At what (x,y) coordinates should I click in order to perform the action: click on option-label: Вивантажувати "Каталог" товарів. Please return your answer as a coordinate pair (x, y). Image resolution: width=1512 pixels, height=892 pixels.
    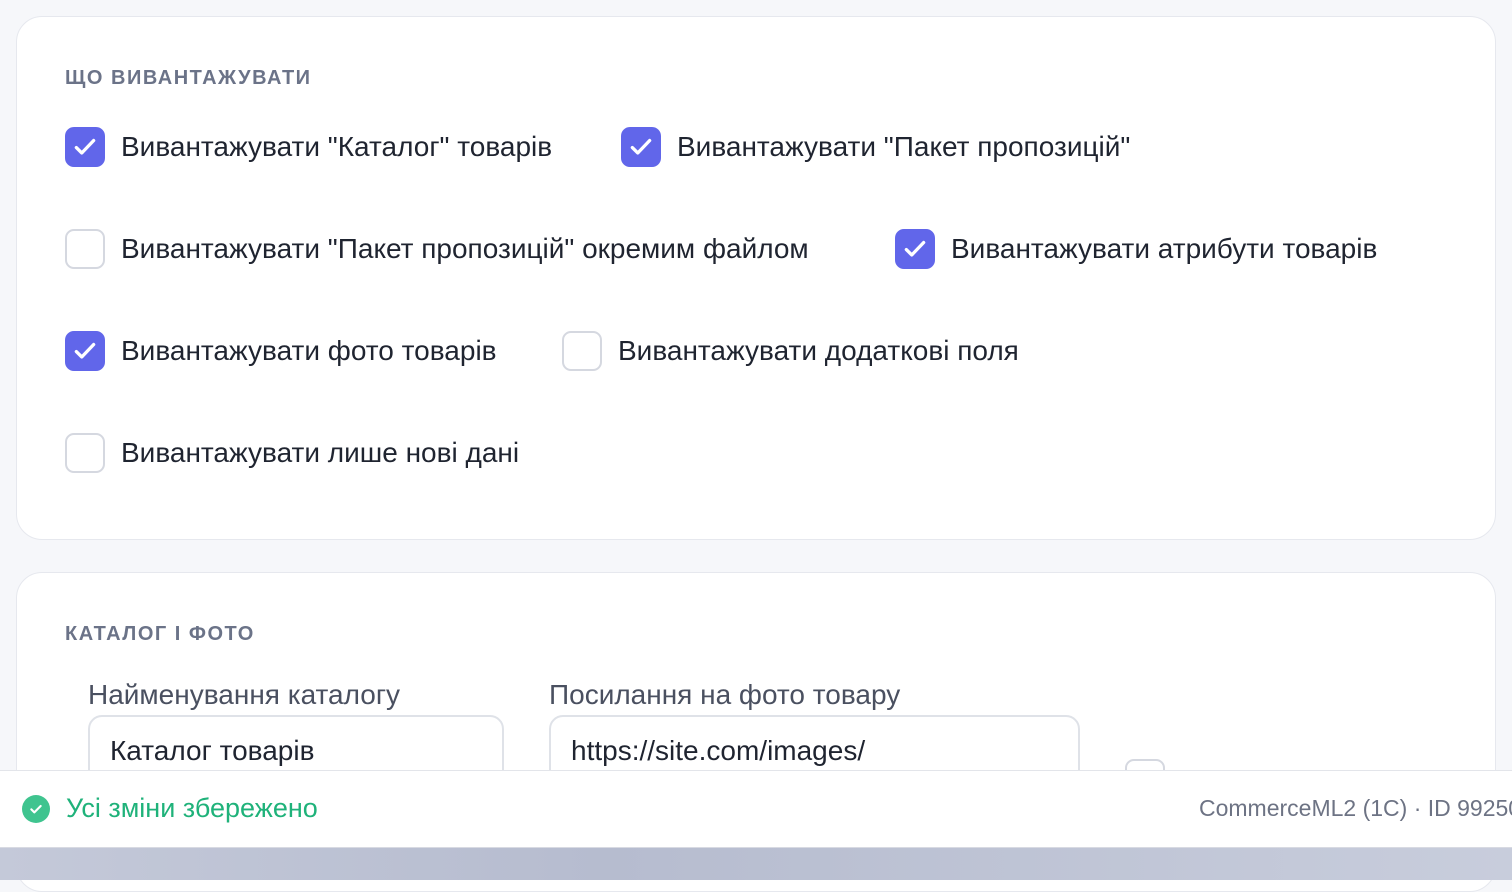
    Looking at the image, I should click on (337, 146).